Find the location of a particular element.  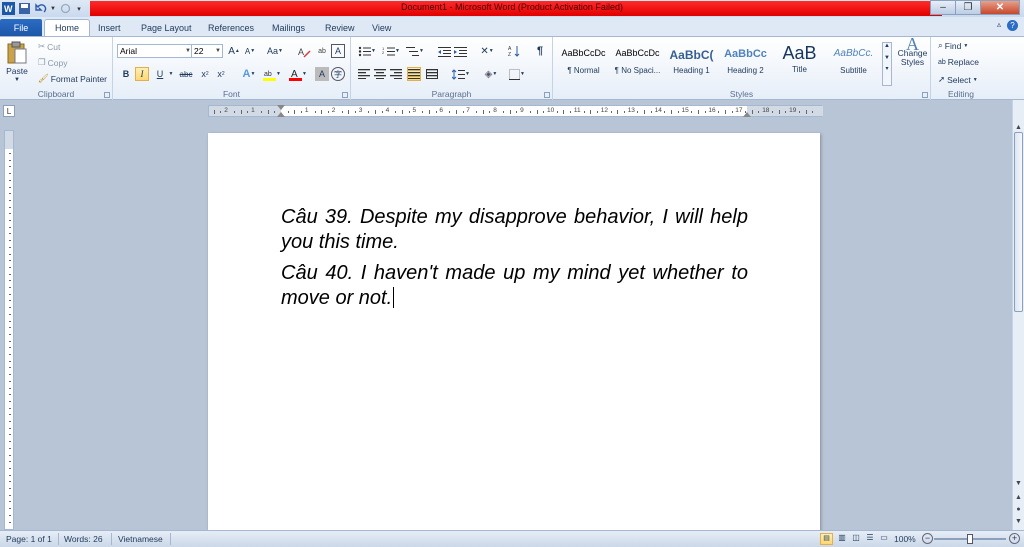

italic-button: I is located at coordinates (142, 74).